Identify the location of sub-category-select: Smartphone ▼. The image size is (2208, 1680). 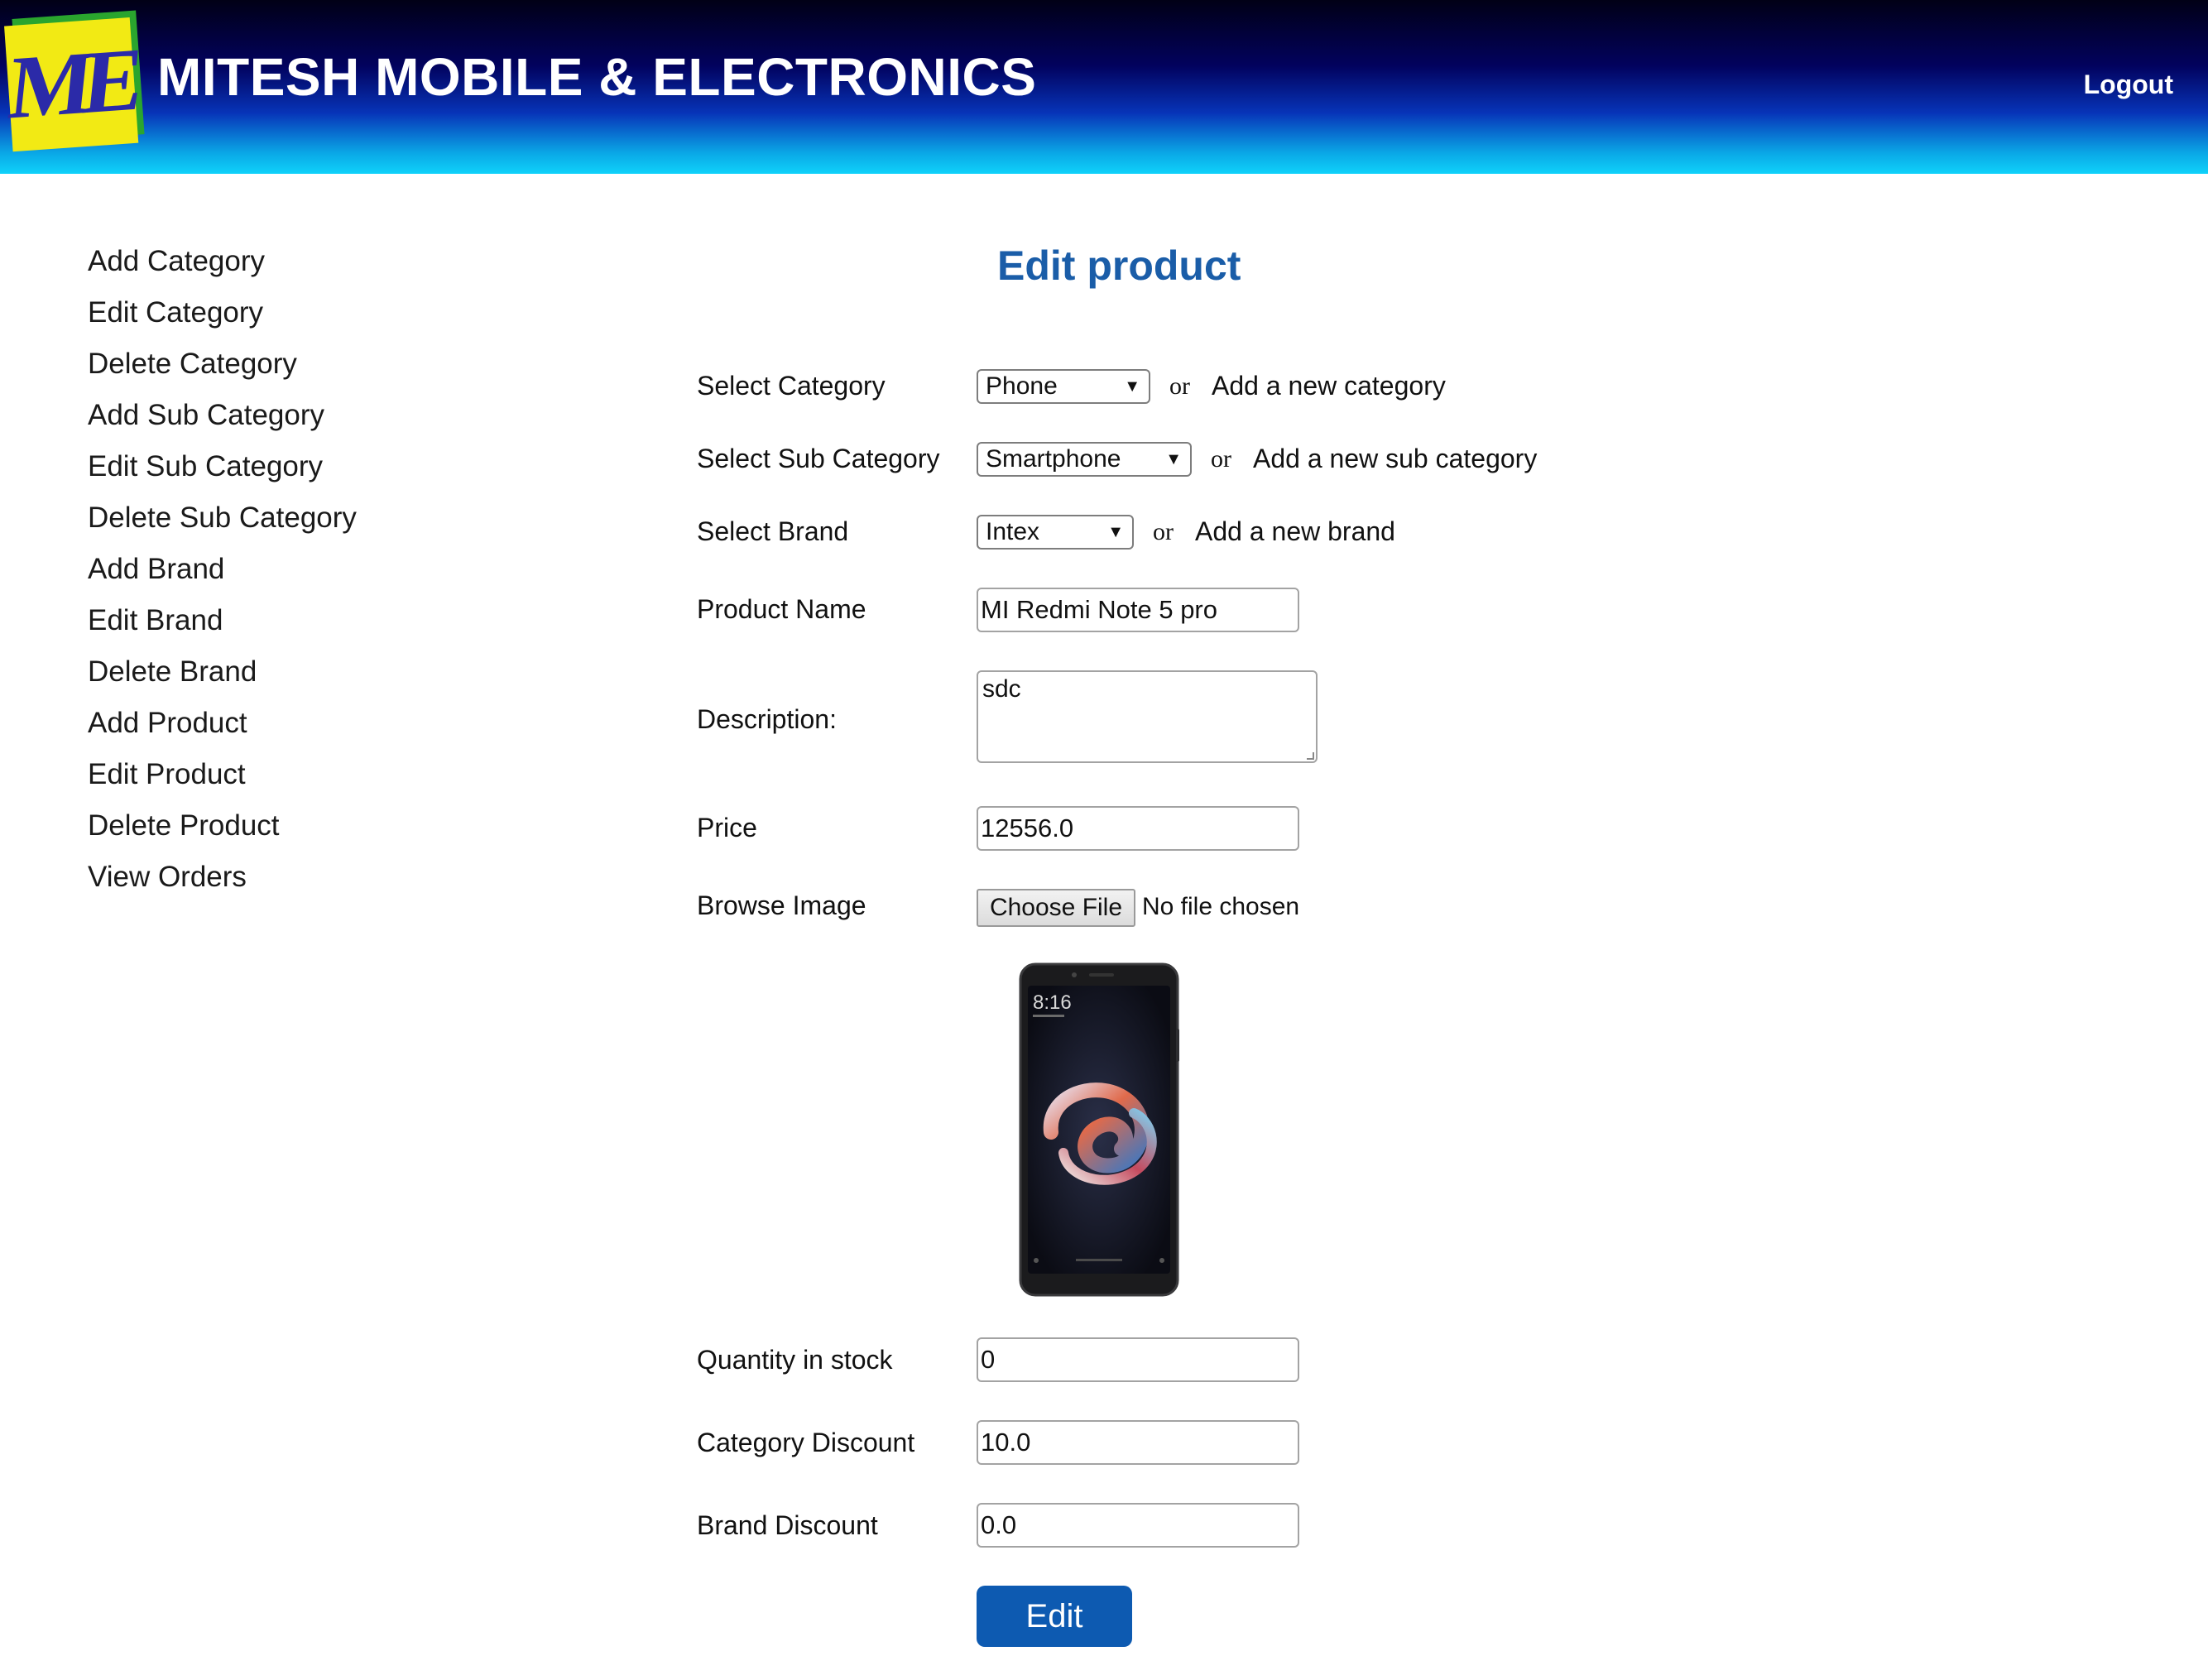
(1084, 459).